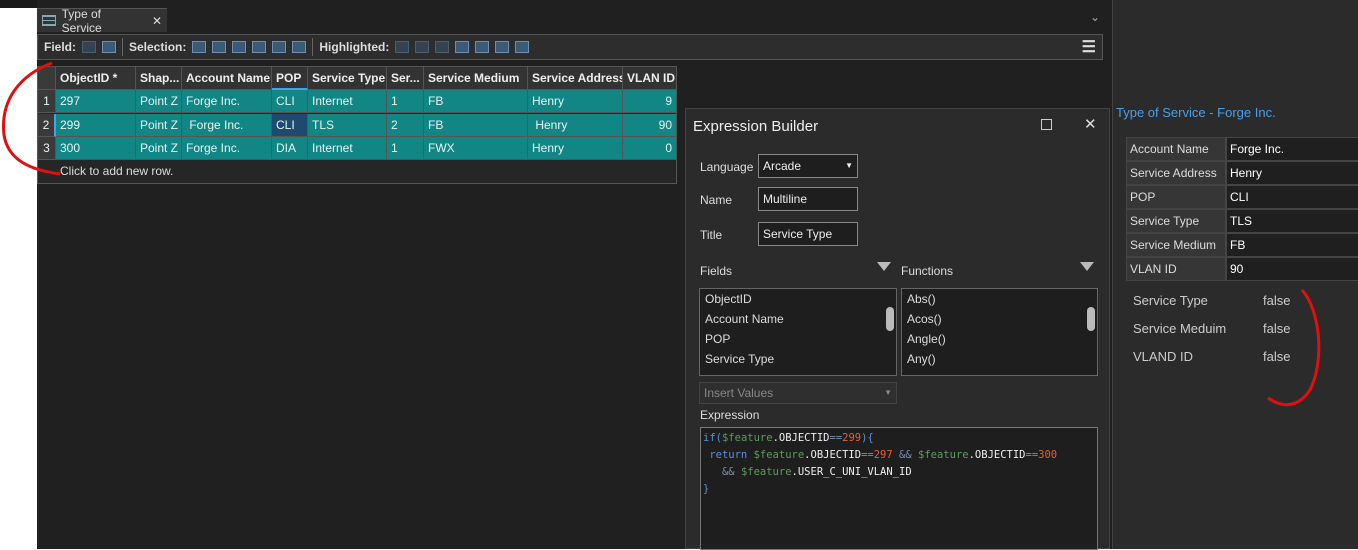 Image resolution: width=1358 pixels, height=550 pixels. Describe the element at coordinates (239, 47) in the screenshot. I see `switch-selection-icon` at that location.